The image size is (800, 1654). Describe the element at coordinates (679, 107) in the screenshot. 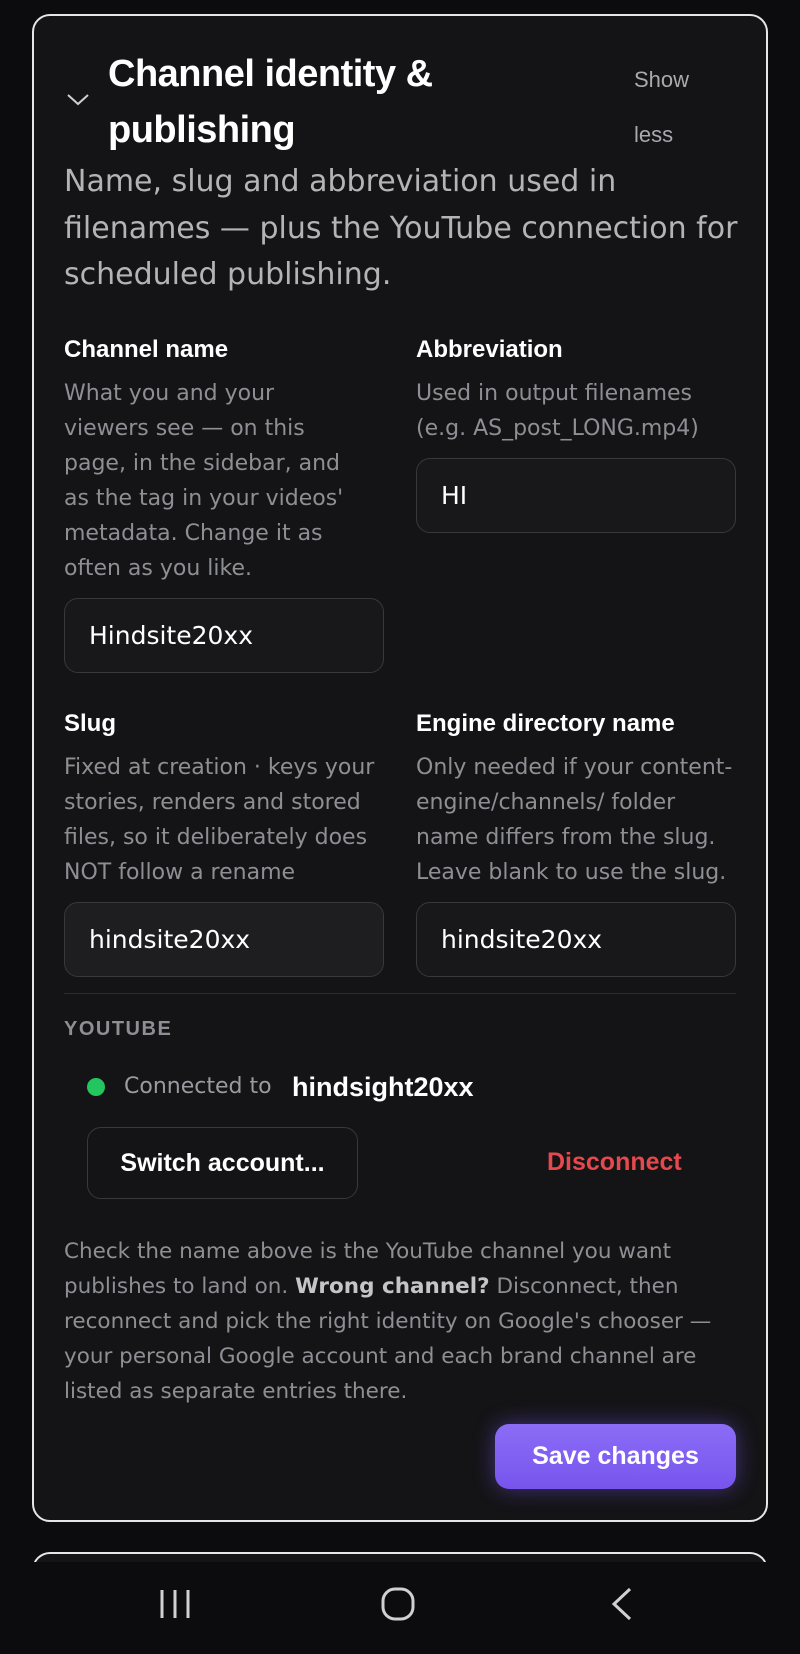

I see `show-less-toggle: Show less` at that location.